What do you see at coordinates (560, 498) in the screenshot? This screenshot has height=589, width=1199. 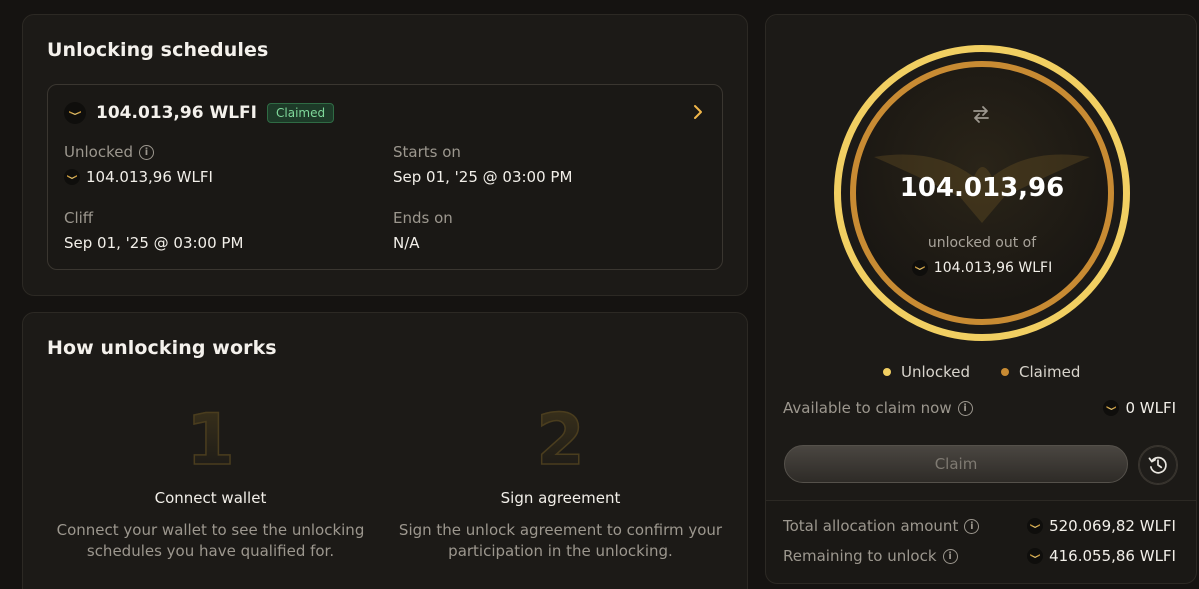 I see `step-title: Sign agreement` at bounding box center [560, 498].